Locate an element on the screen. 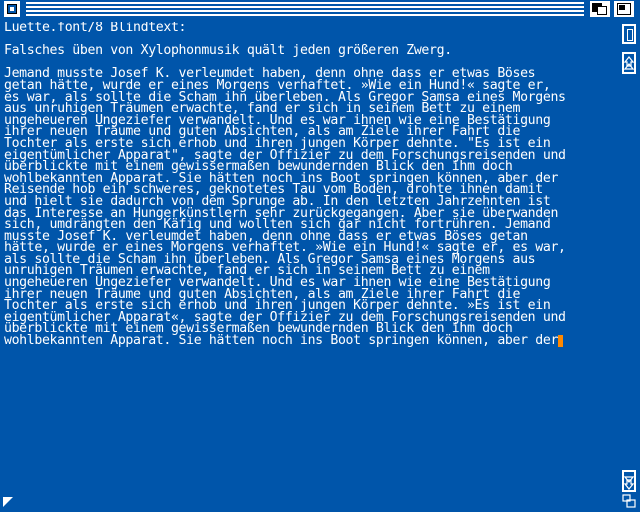 Image resolution: width=640 pixels, height=512 pixels. close-icon is located at coordinates (12, 9).